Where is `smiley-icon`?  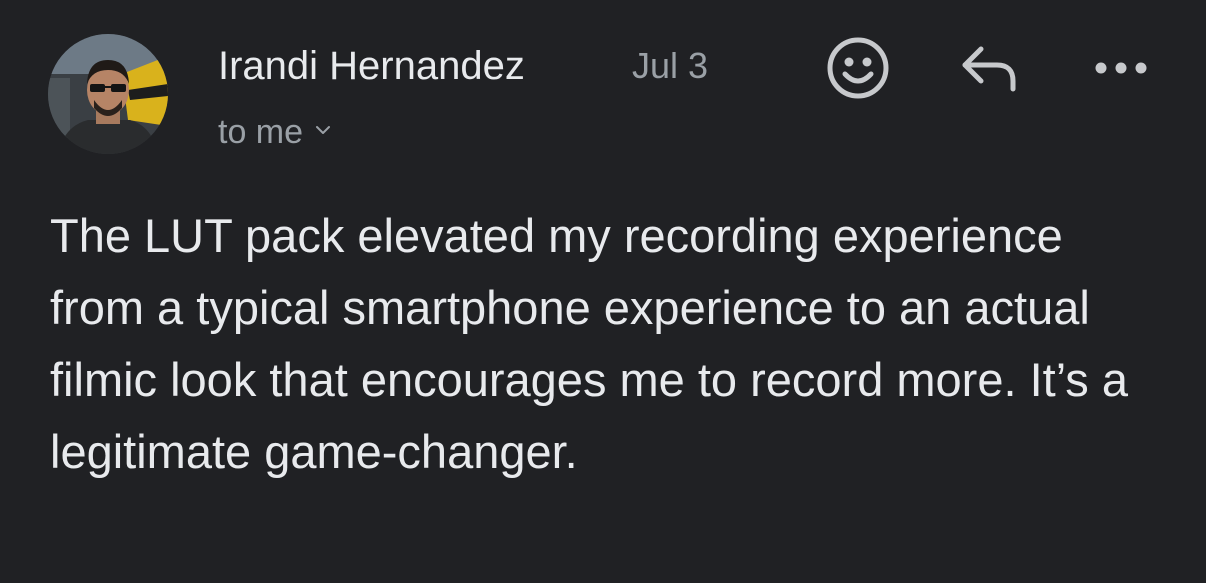
smiley-icon is located at coordinates (858, 70).